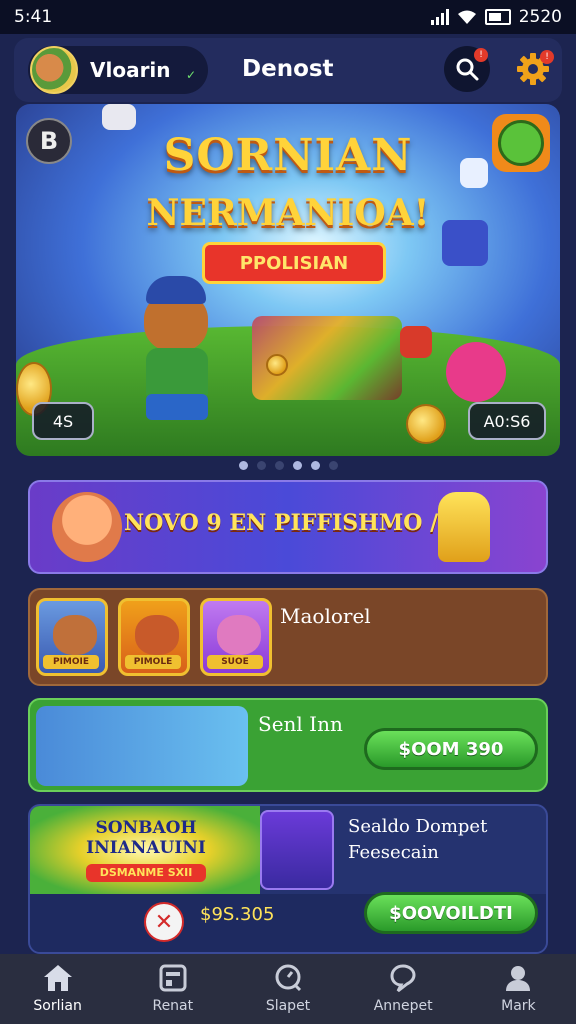 This screenshot has width=576, height=1024. Describe the element at coordinates (87, 527) in the screenshot. I see `mascot-icon` at that location.